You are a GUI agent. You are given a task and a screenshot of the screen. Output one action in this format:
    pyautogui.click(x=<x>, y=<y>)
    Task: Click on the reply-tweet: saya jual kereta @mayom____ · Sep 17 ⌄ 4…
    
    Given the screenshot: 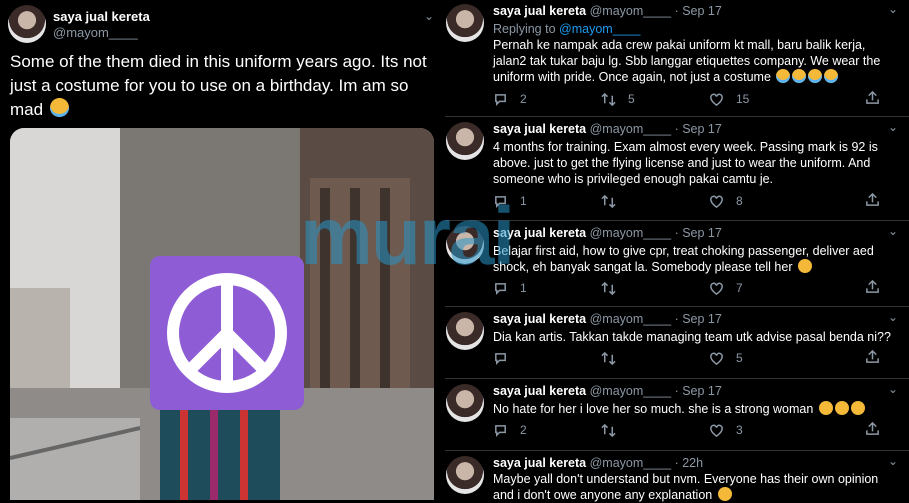 What is the action you would take?
    pyautogui.click(x=677, y=169)
    